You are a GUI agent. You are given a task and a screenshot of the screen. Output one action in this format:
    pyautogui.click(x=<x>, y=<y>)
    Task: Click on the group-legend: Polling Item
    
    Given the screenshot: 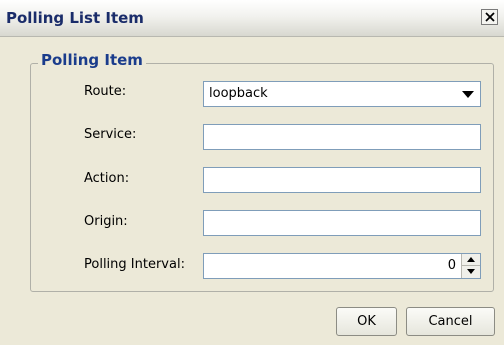 What is the action you would take?
    pyautogui.click(x=92, y=60)
    